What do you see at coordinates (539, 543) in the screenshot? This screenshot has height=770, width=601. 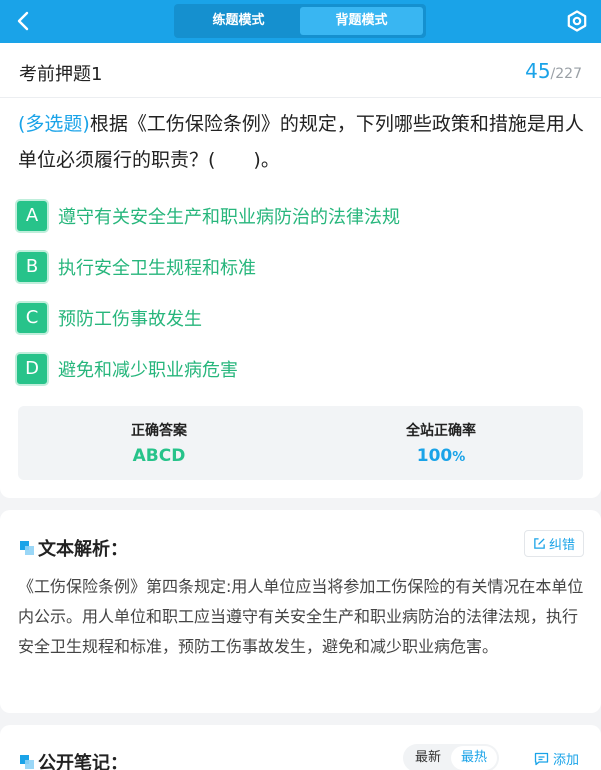 I see `edit-icon` at bounding box center [539, 543].